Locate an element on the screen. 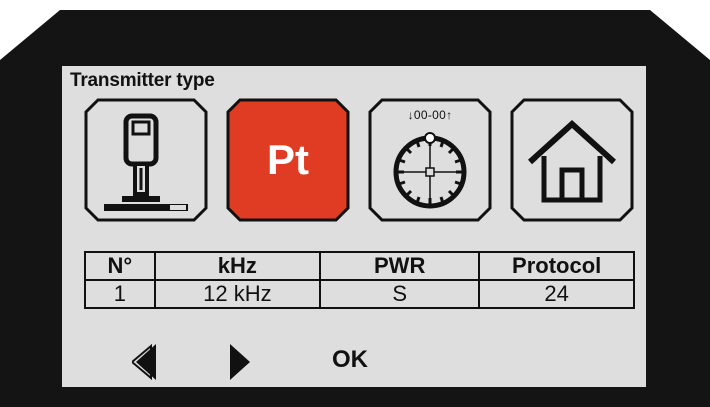 This screenshot has height=407, width=710. double-chevron-left-icon is located at coordinates (143, 362).